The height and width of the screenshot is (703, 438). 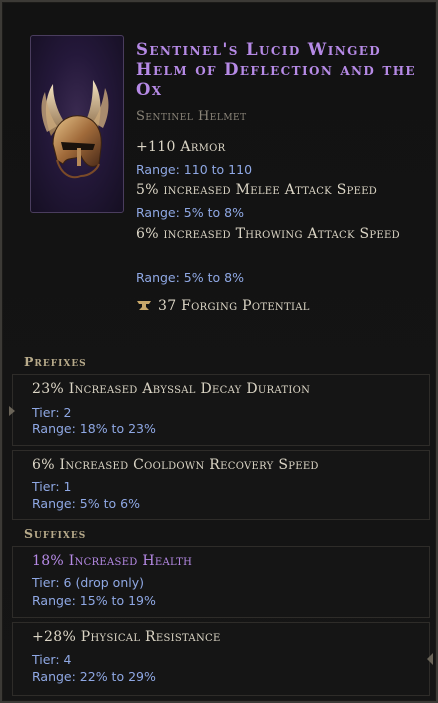 I want to click on affix-tier: Tier: 4, so click(x=52, y=659).